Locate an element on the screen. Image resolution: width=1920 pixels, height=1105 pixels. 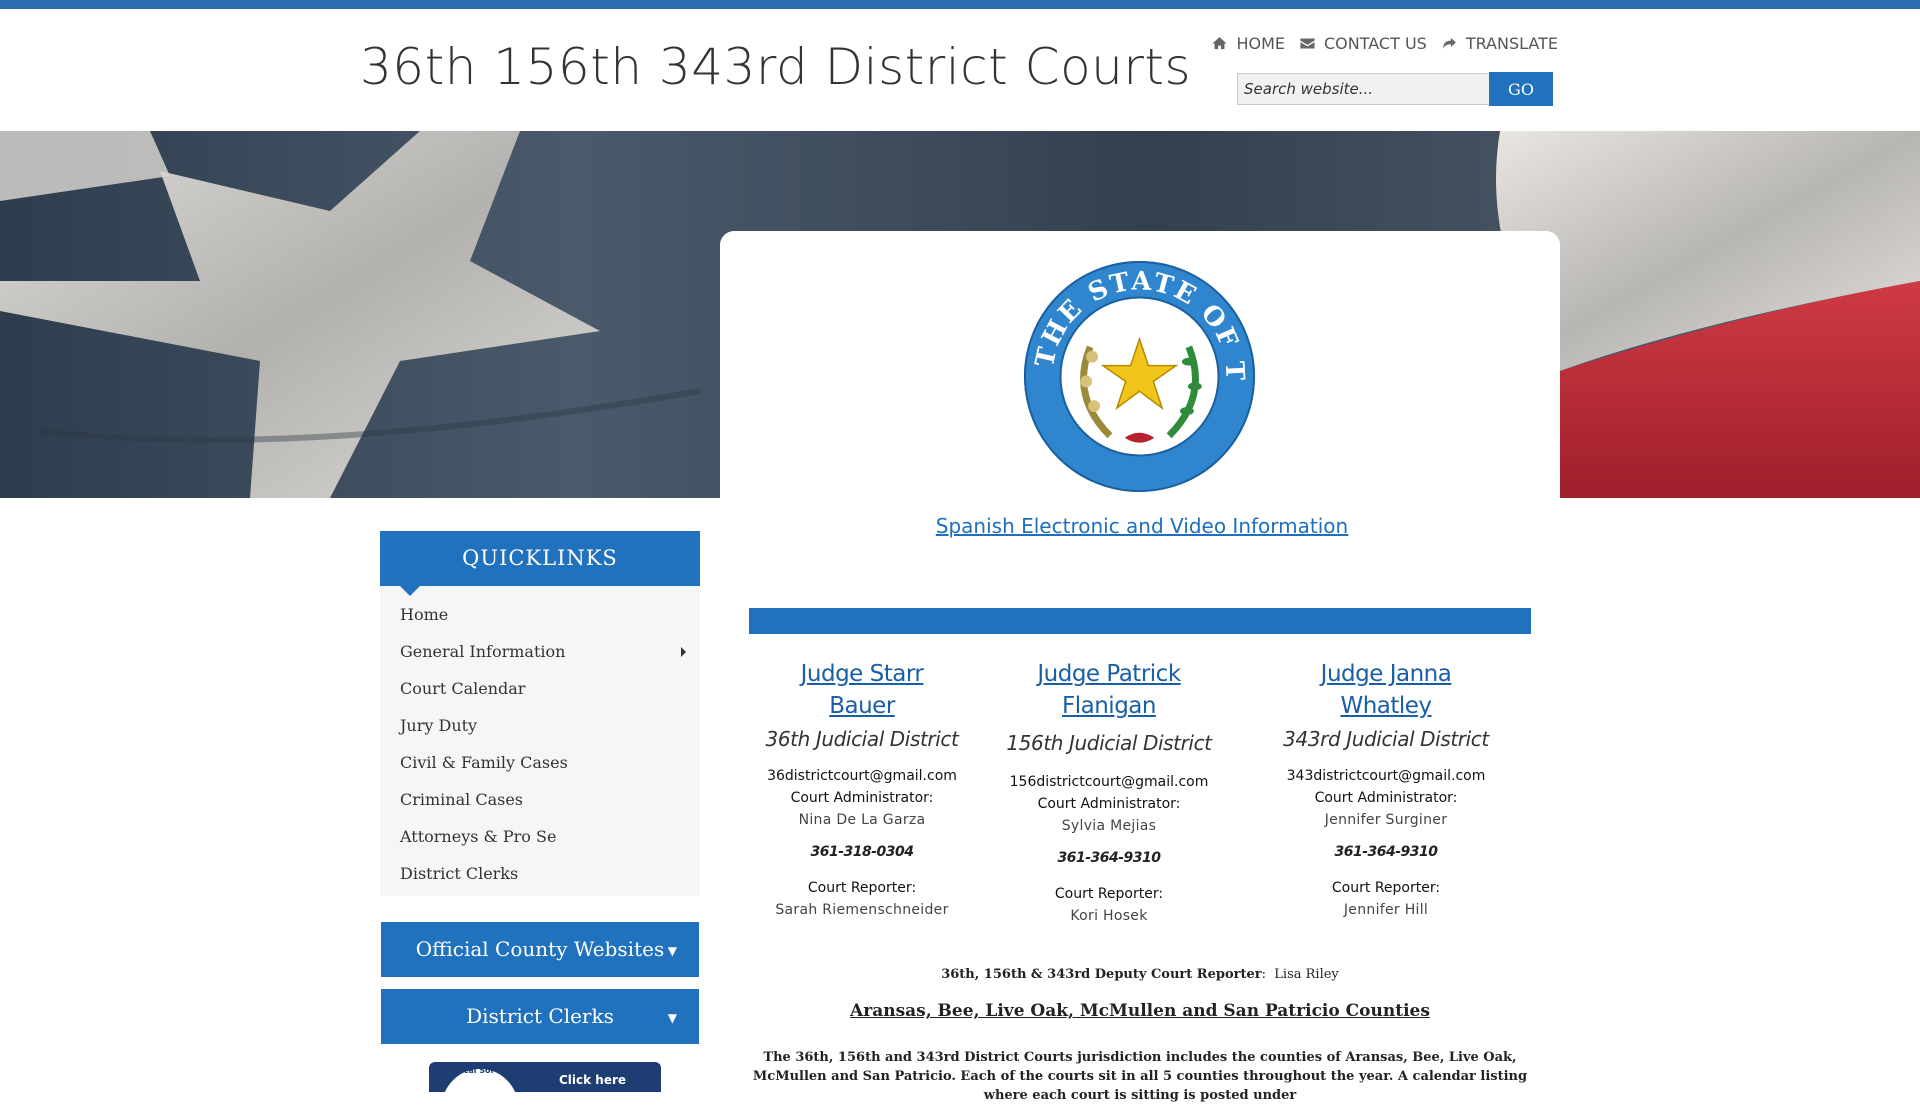
judge-district: 156th Judicial District is located at coordinates (1109, 743).